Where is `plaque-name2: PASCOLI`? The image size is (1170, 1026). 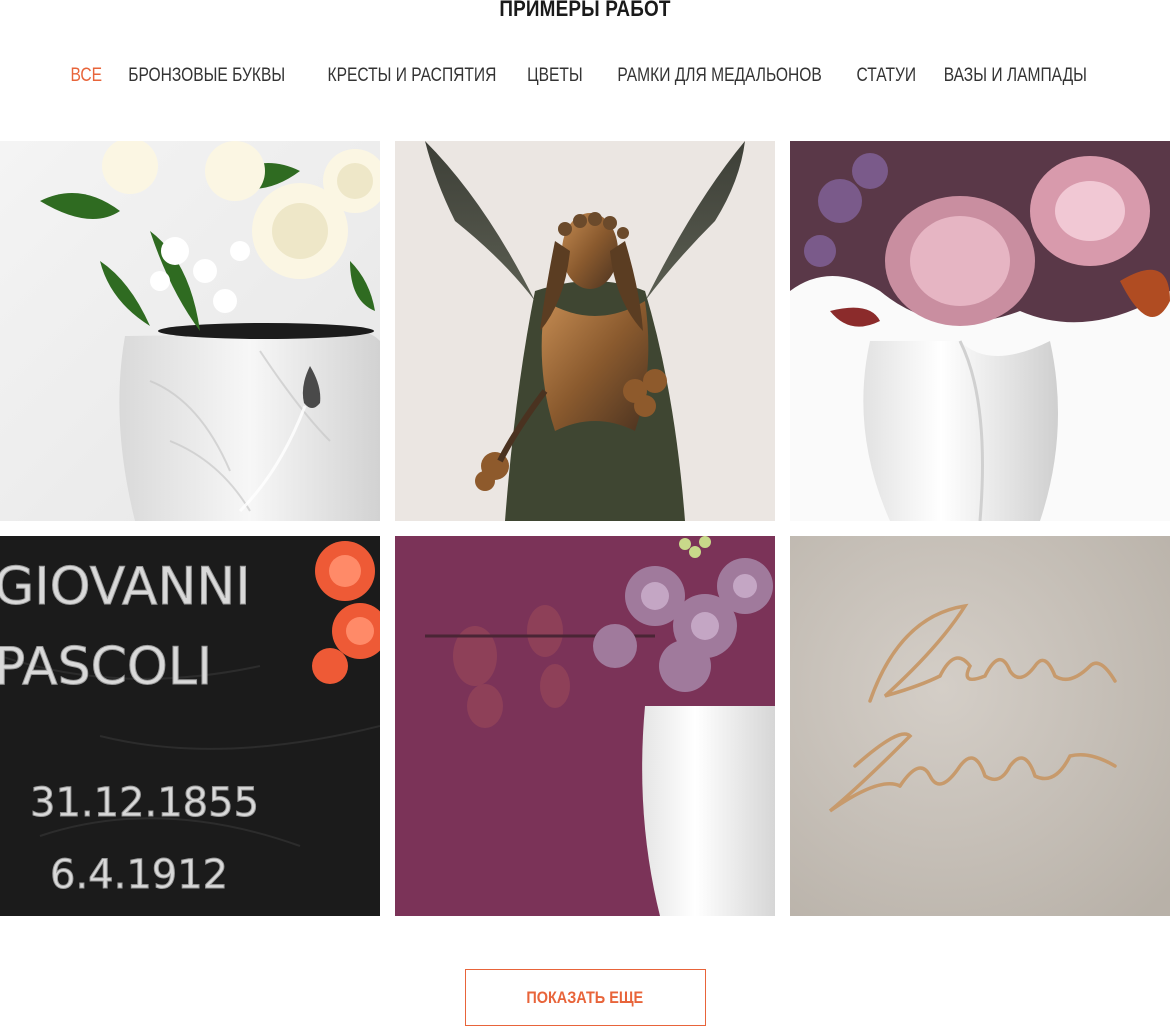
plaque-name2: PASCOLI is located at coordinates (106, 667).